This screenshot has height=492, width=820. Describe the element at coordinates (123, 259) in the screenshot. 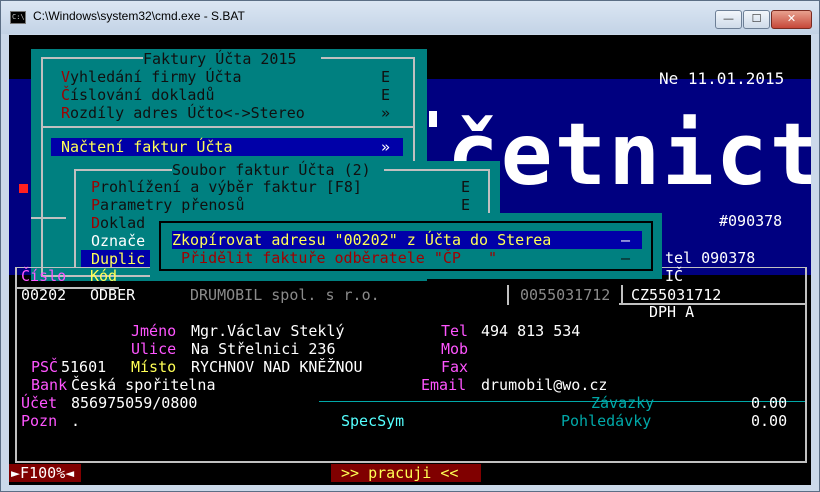

I see `menu-item-label: uplic` at that location.